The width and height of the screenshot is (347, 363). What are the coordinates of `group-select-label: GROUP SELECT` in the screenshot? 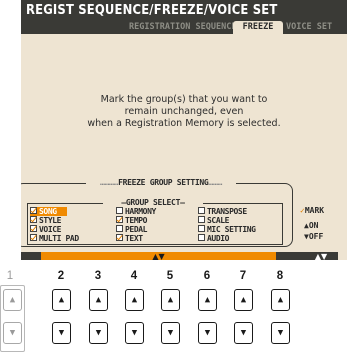 It's located at (153, 202).